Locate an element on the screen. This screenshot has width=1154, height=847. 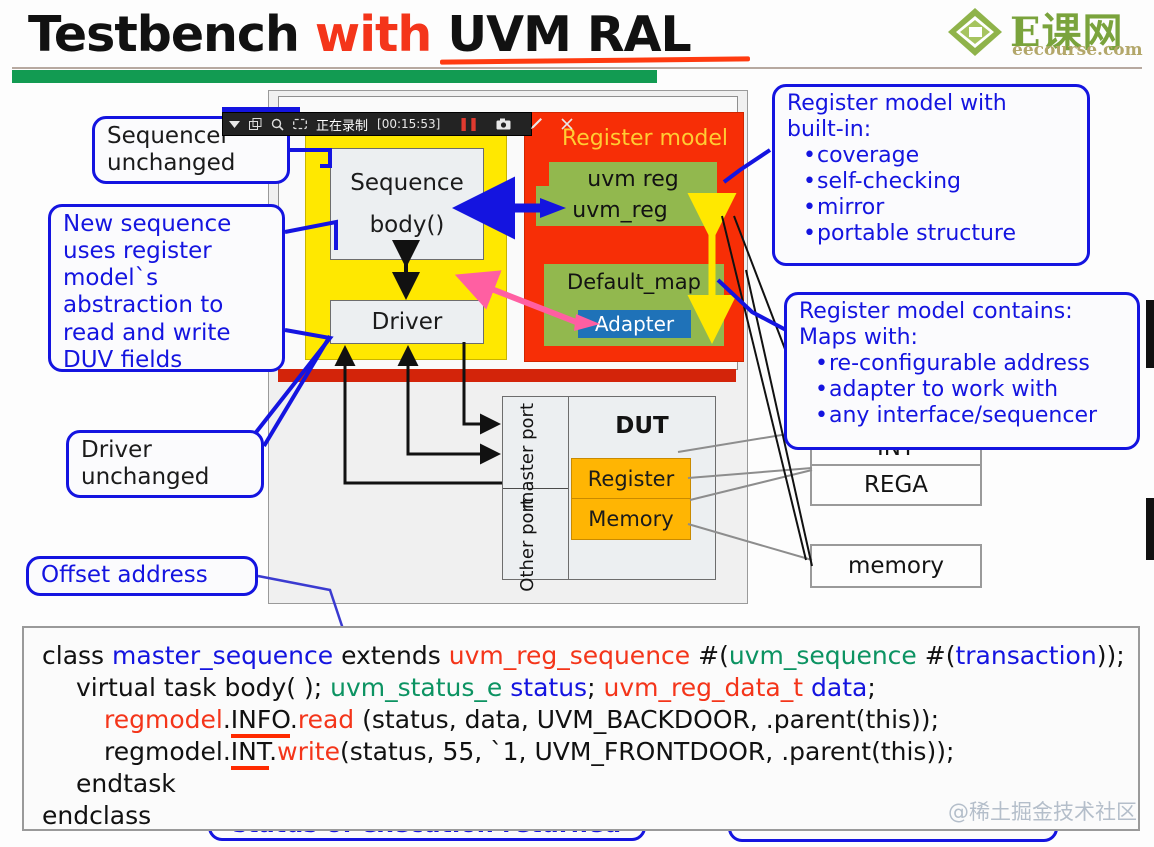
callout-builtin-bullet-1: coverage is located at coordinates (939, 156).